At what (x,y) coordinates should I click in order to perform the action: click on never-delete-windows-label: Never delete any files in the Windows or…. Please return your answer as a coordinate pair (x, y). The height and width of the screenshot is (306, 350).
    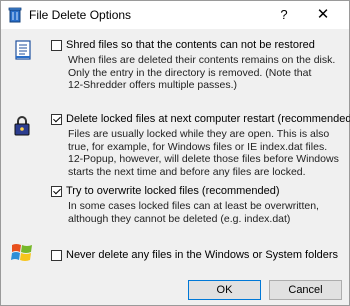
    Looking at the image, I should click on (202, 255).